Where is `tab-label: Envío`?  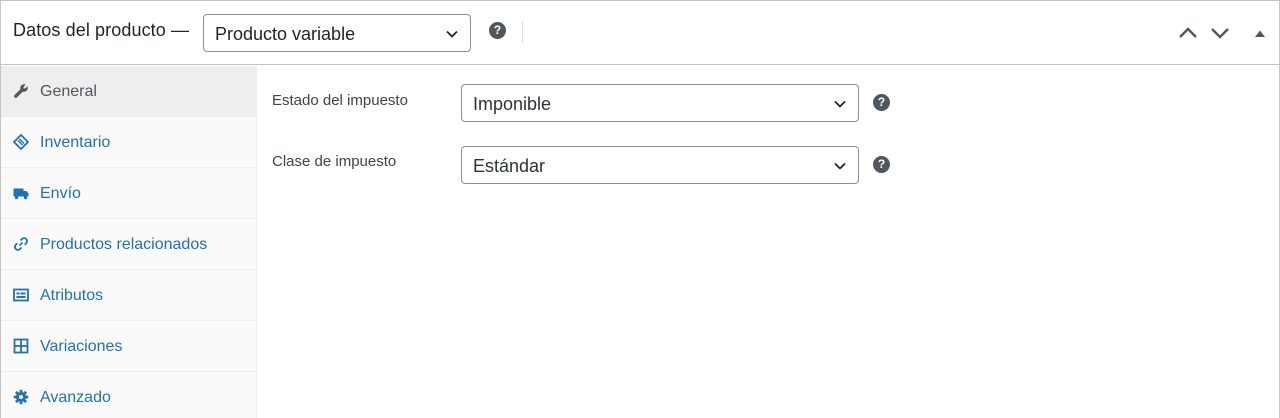
tab-label: Envío is located at coordinates (60, 193).